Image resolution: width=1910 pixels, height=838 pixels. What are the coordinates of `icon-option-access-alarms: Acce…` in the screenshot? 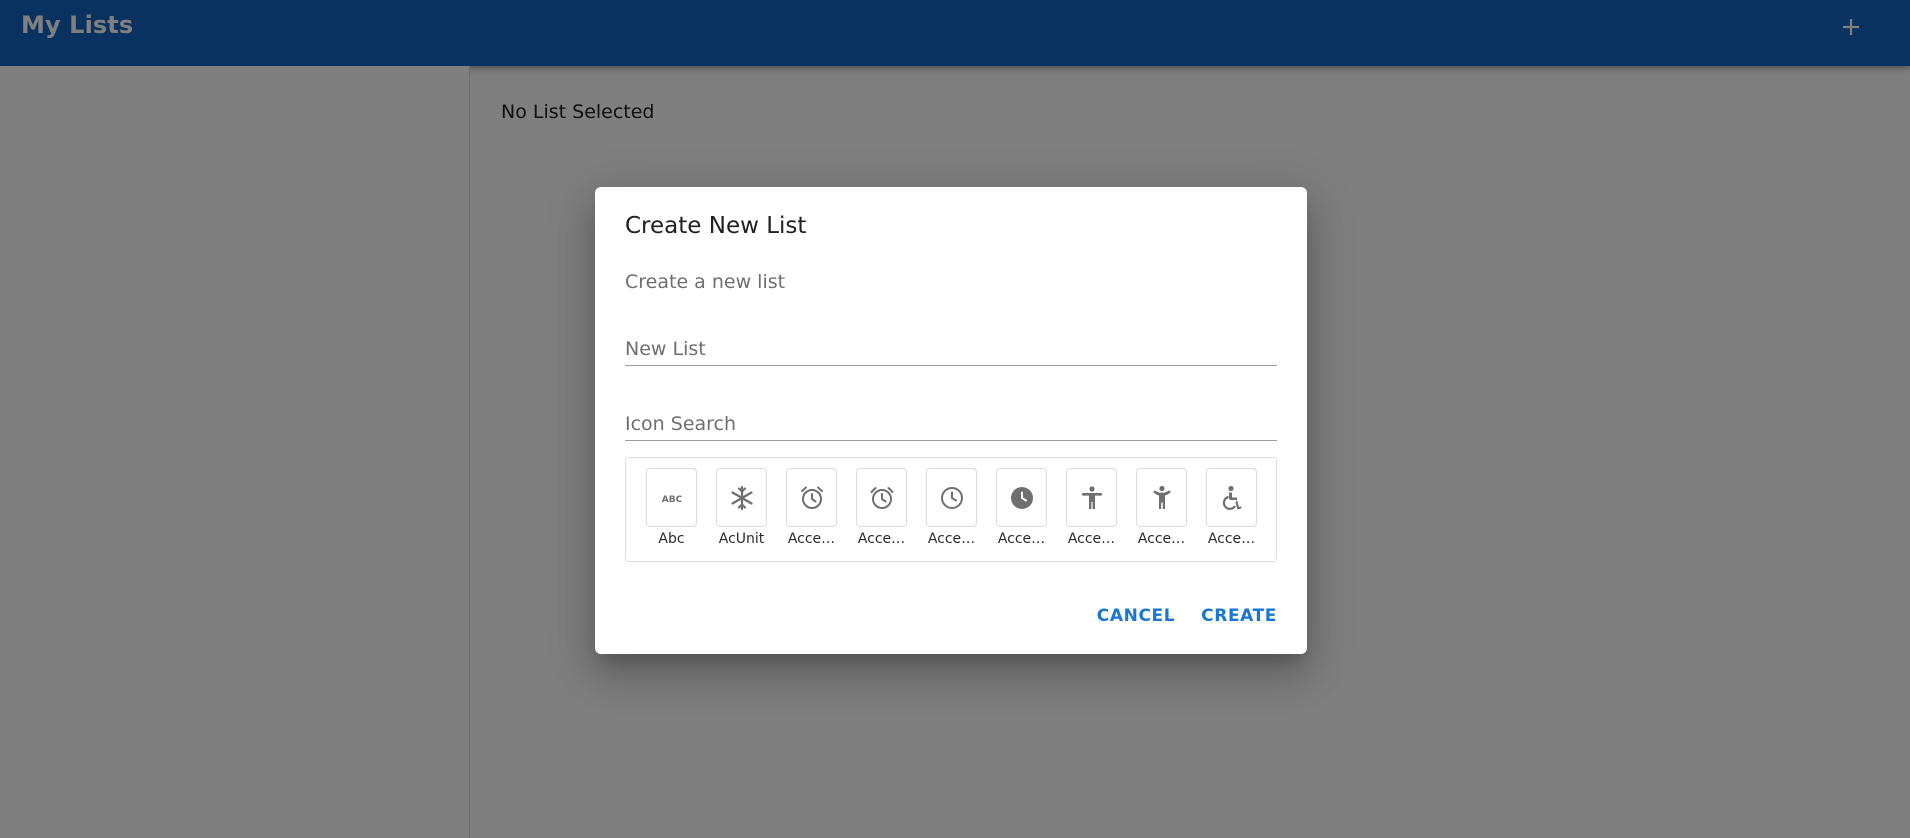 It's located at (881, 514).